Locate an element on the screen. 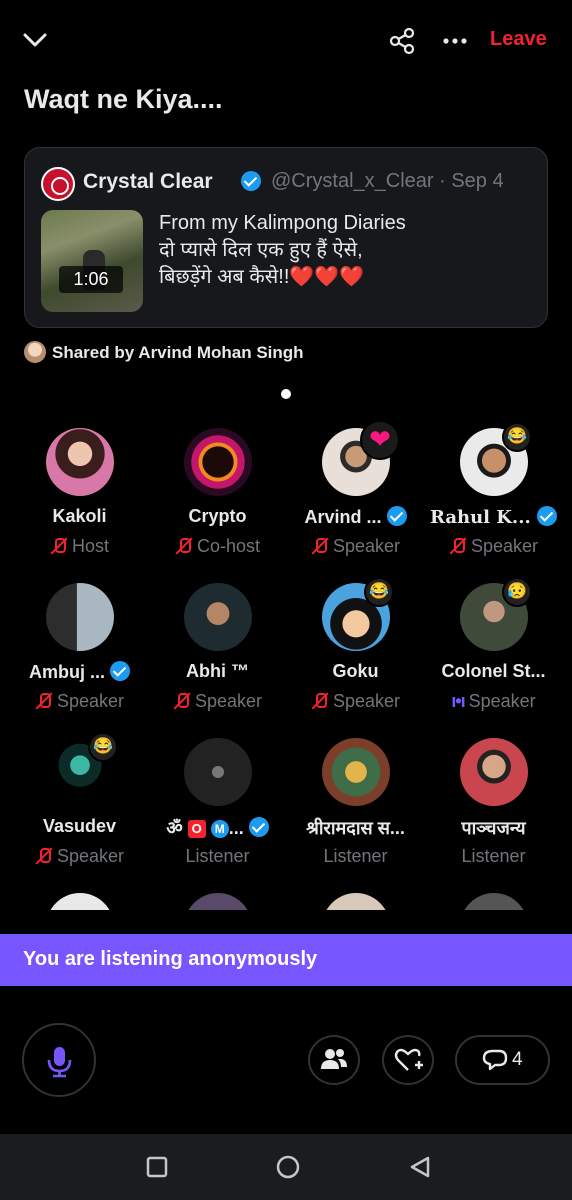 Image resolution: width=572 pixels, height=1200 pixels. participant-role: ı•ı Speaker is located at coordinates (493, 701).